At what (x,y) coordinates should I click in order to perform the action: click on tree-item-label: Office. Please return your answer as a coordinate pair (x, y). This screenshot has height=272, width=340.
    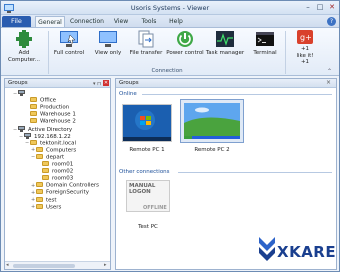
    Looking at the image, I should click on (48, 100).